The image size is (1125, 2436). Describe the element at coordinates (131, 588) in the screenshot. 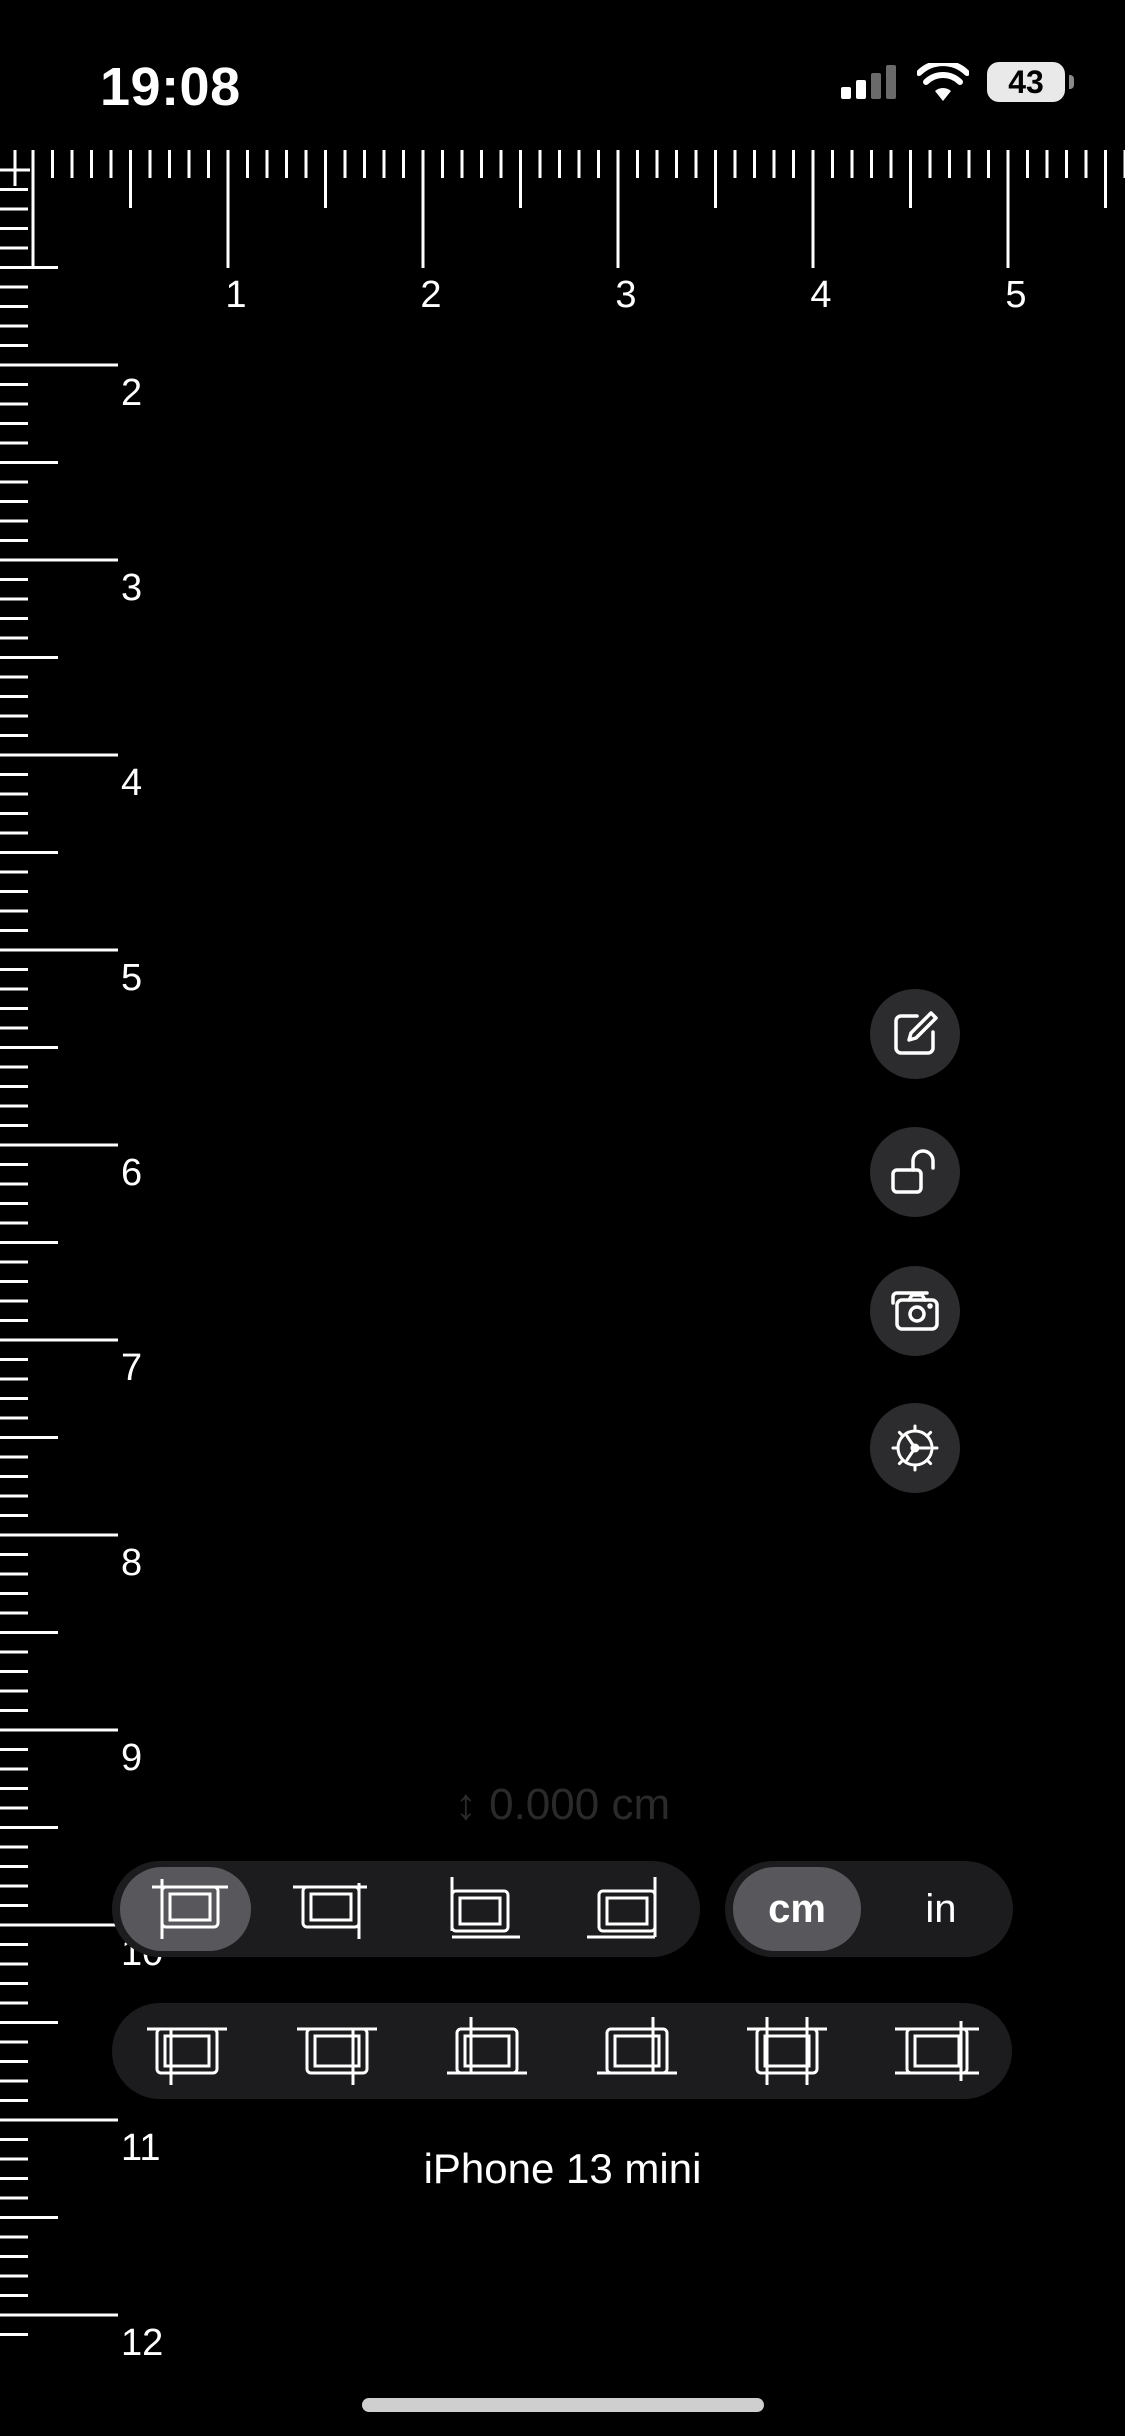

I see `ruler-left-label-3: 3` at that location.